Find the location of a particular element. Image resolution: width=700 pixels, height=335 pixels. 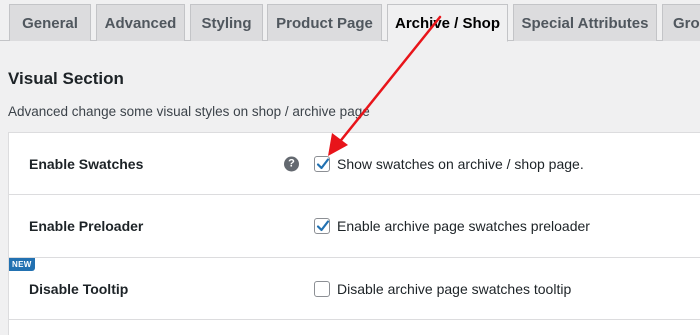

enable-swatches-checkbox is located at coordinates (322, 163).